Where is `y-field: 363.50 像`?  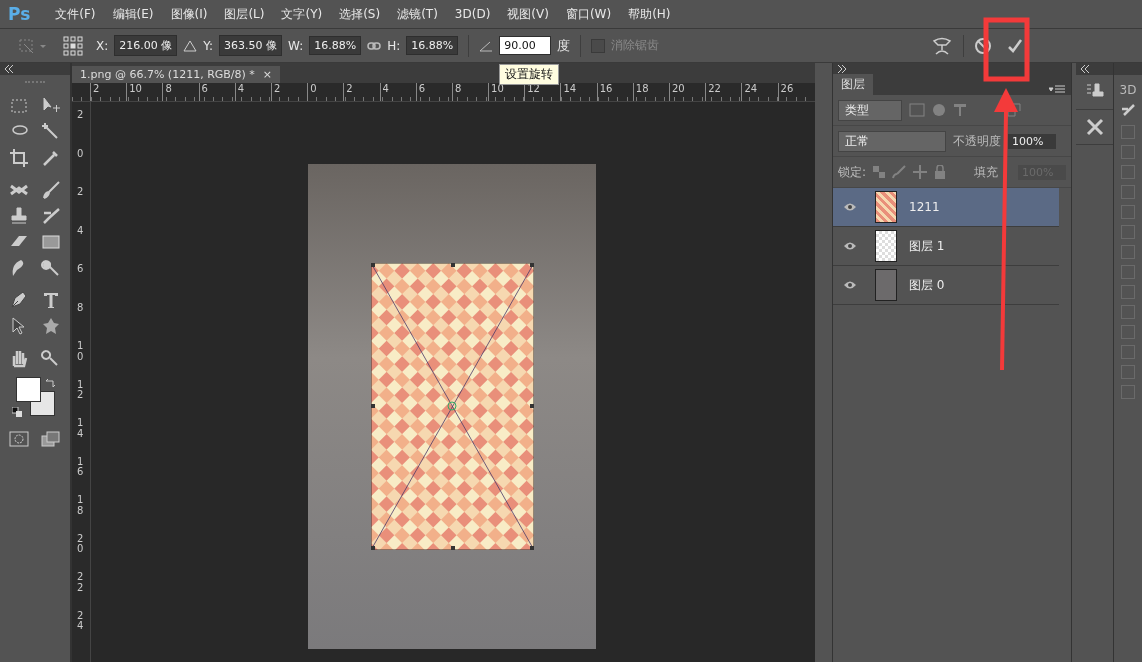 y-field: 363.50 像 is located at coordinates (251, 45).